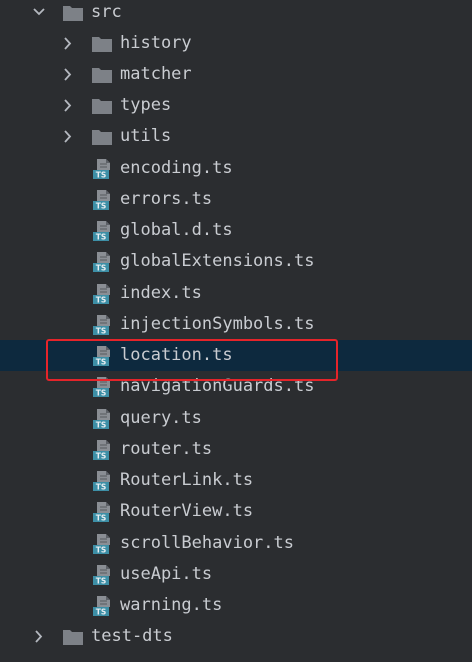 The height and width of the screenshot is (662, 472). I want to click on tree-item-label: global.d.ts, so click(176, 230).